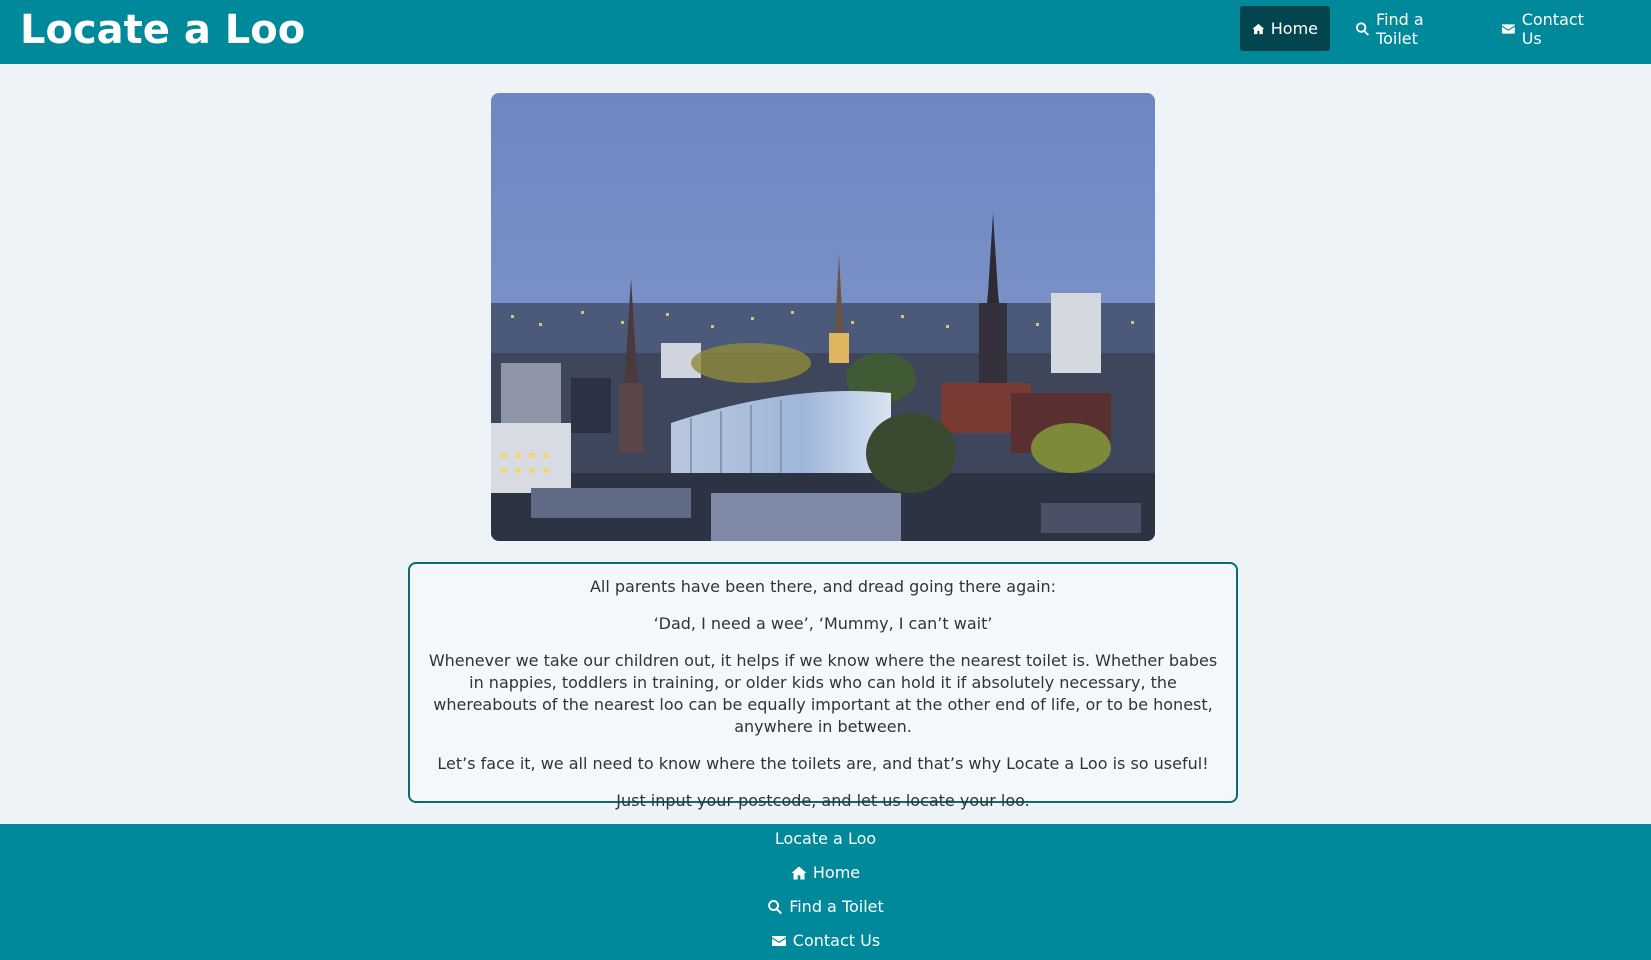  Describe the element at coordinates (836, 940) in the screenshot. I see `footer-contact-label: Contact Us` at that location.